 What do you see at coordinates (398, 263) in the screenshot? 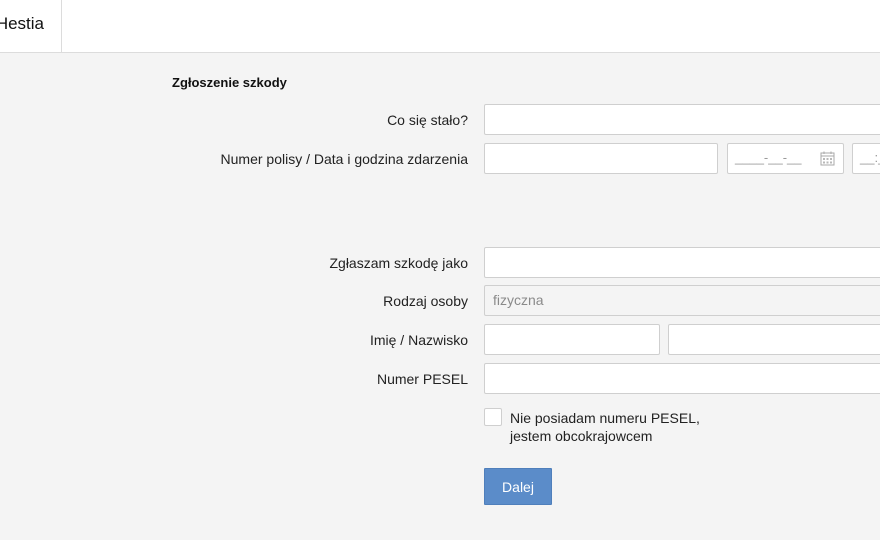
I see `reporter-role-label: Zgłaszam szkodę jako` at bounding box center [398, 263].